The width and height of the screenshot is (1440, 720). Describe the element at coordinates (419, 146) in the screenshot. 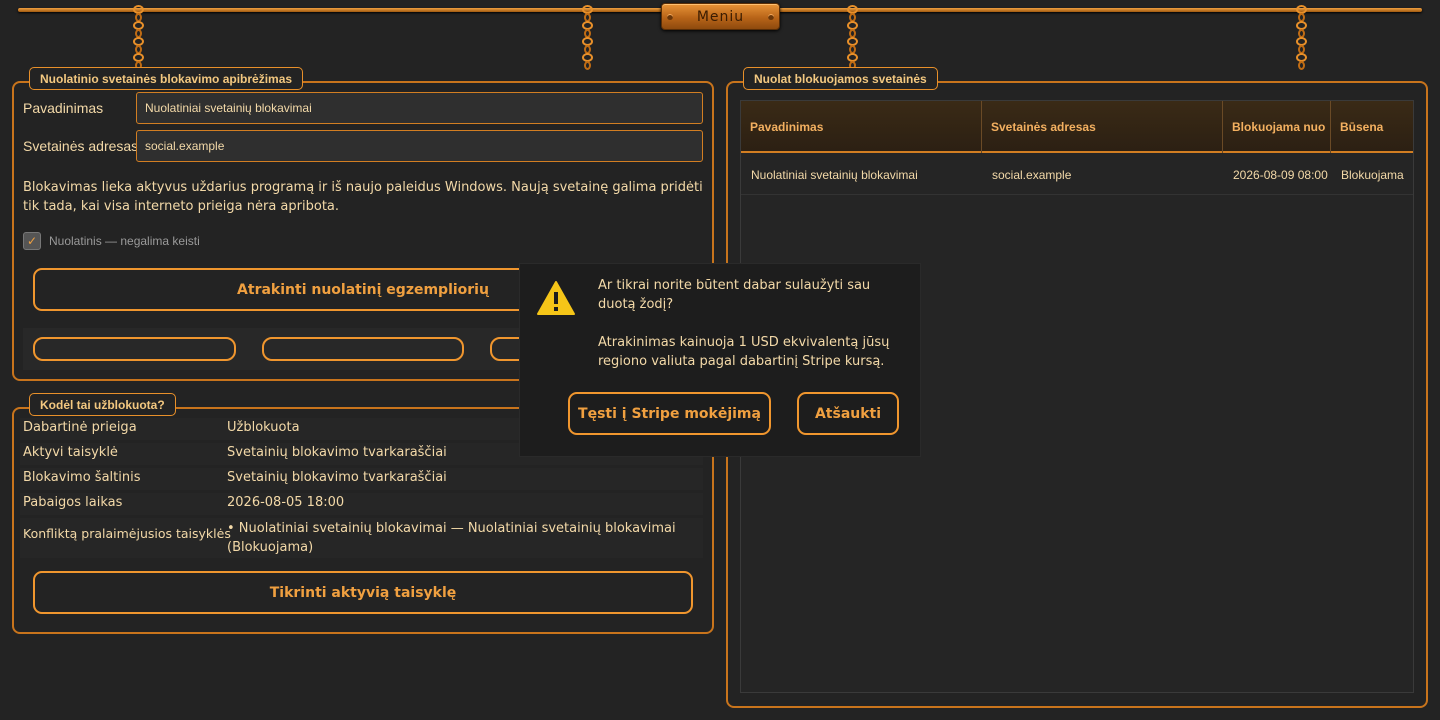

I see `address-input` at that location.